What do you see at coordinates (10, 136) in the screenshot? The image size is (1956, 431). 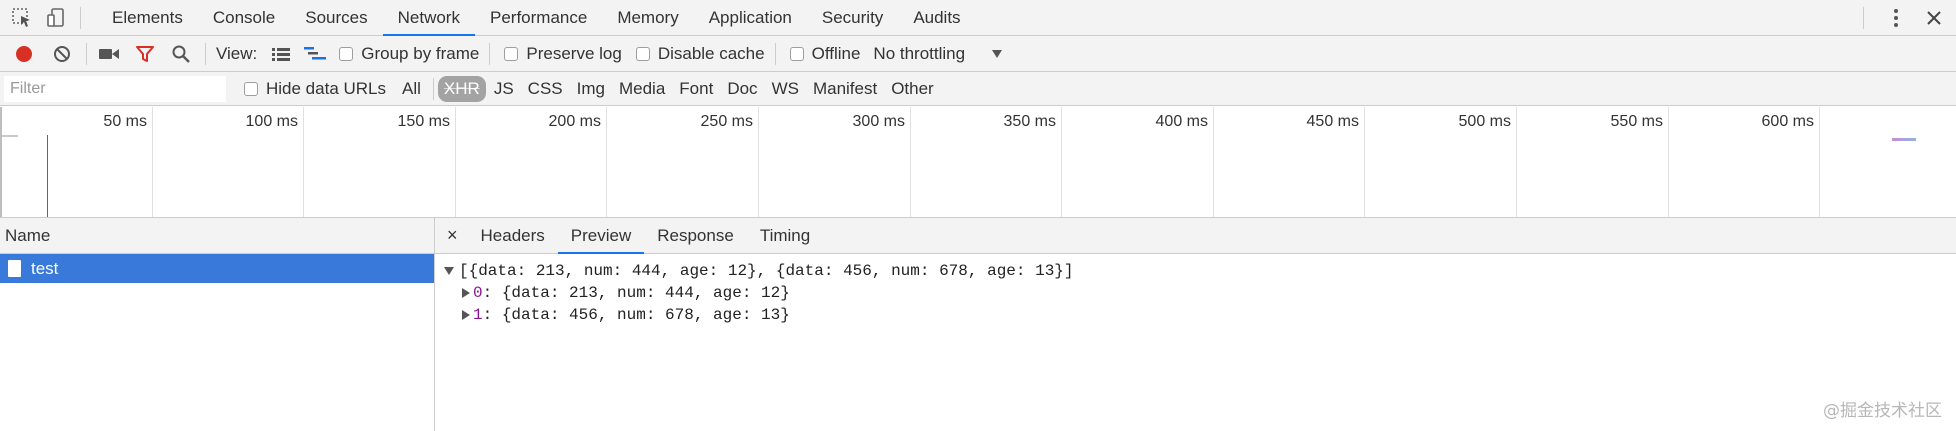 I see `overview-request-bar` at bounding box center [10, 136].